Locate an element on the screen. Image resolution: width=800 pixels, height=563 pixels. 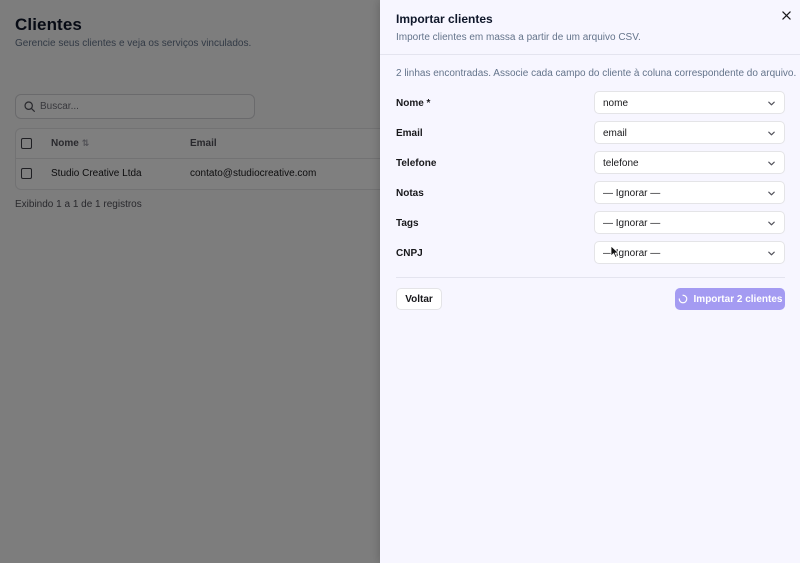
select-telefone: telefone is located at coordinates (689, 162).